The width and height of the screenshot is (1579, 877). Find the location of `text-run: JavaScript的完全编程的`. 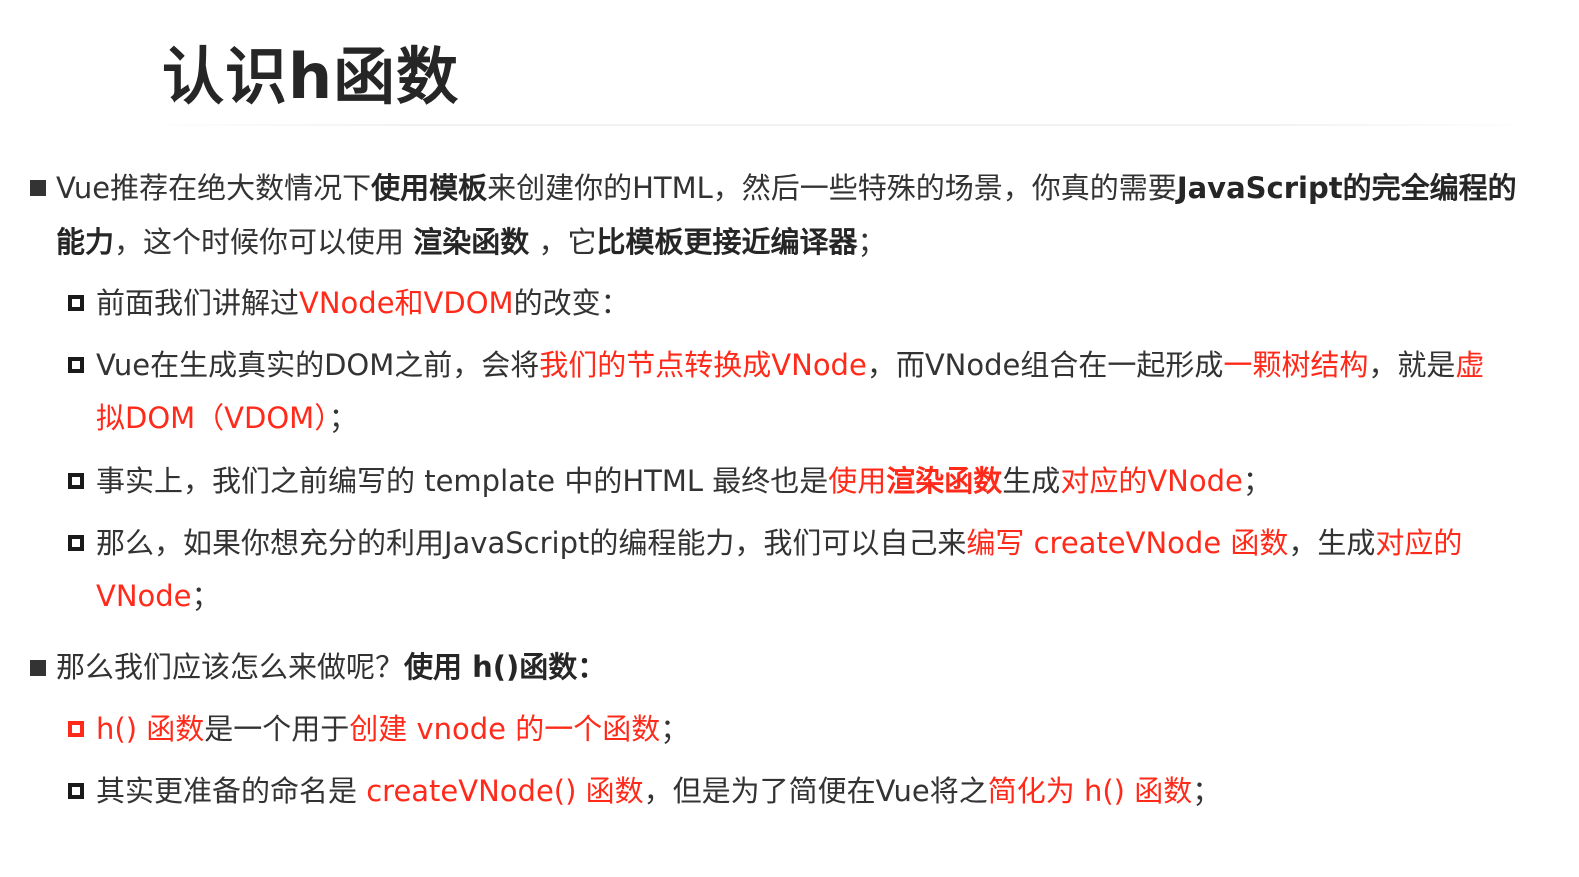

text-run: JavaScript的完全编程的 is located at coordinates (1346, 188).